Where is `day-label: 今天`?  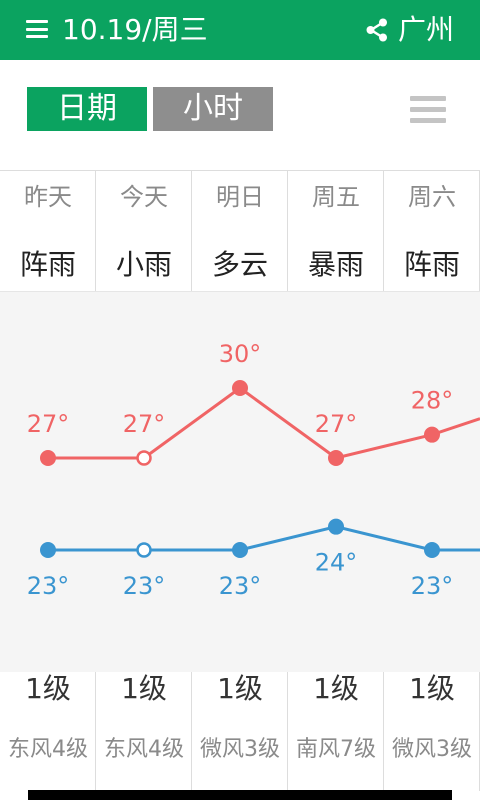
day-label: 今天 is located at coordinates (144, 197).